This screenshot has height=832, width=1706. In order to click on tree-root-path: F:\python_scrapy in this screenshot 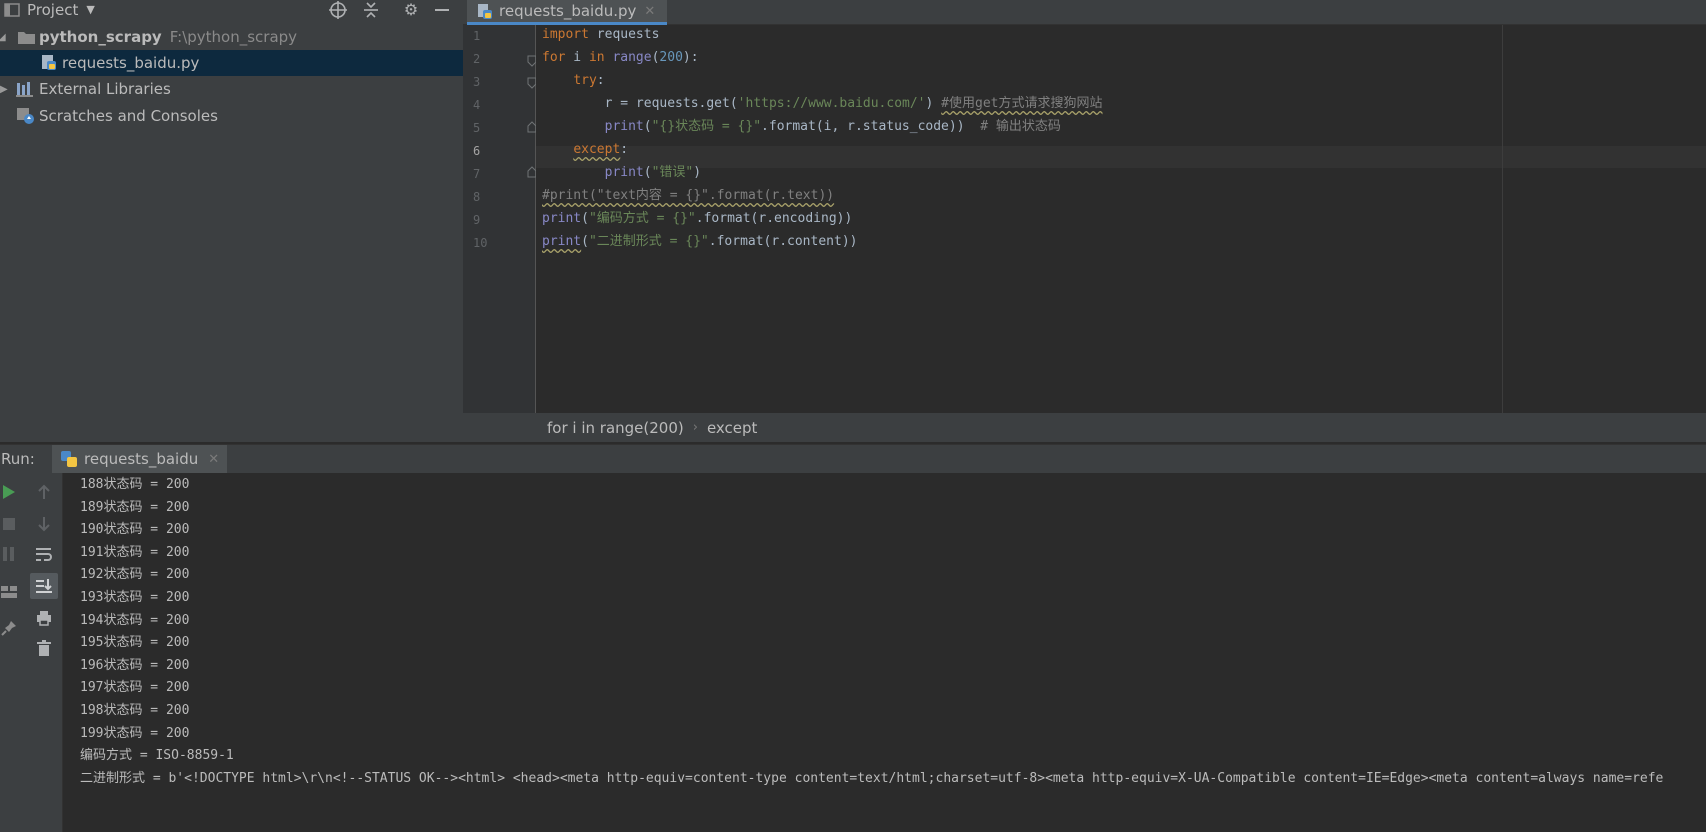, I will do `click(233, 37)`.